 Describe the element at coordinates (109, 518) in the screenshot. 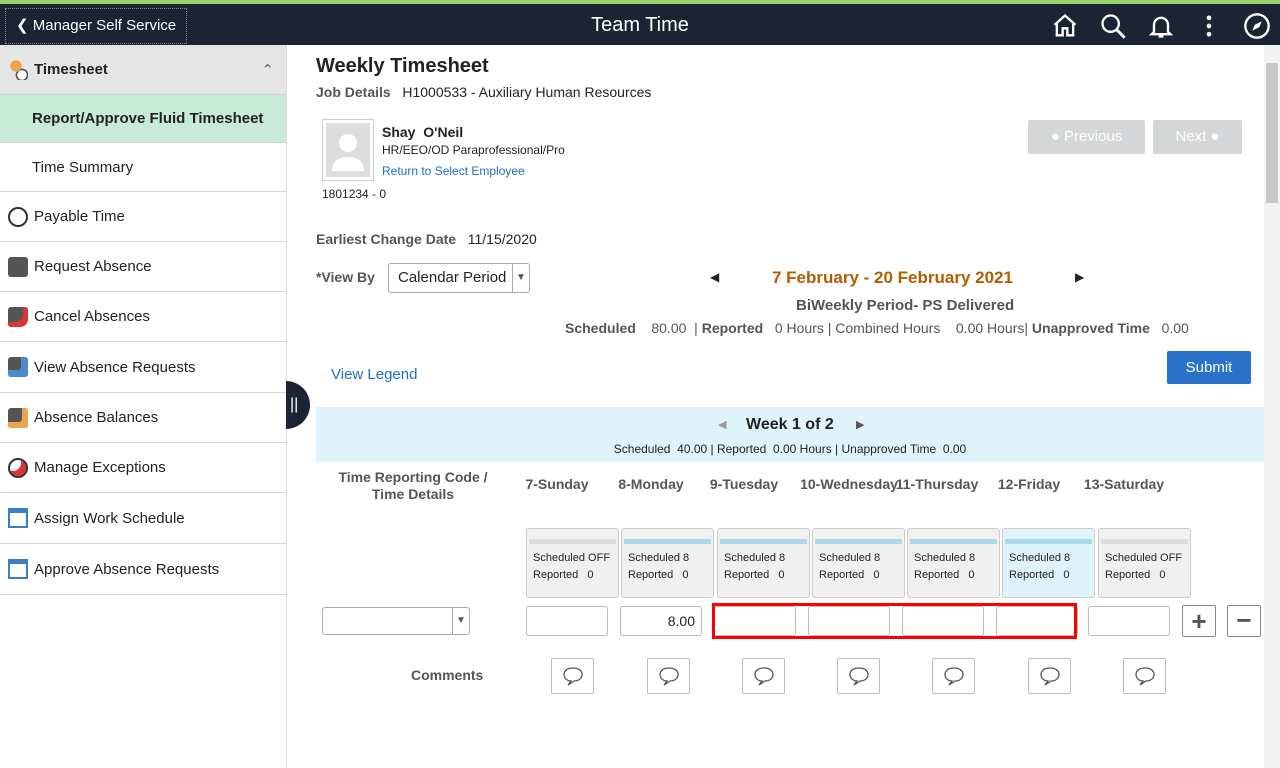

I see `sidebar-item-label: Assign Work Schedule` at that location.